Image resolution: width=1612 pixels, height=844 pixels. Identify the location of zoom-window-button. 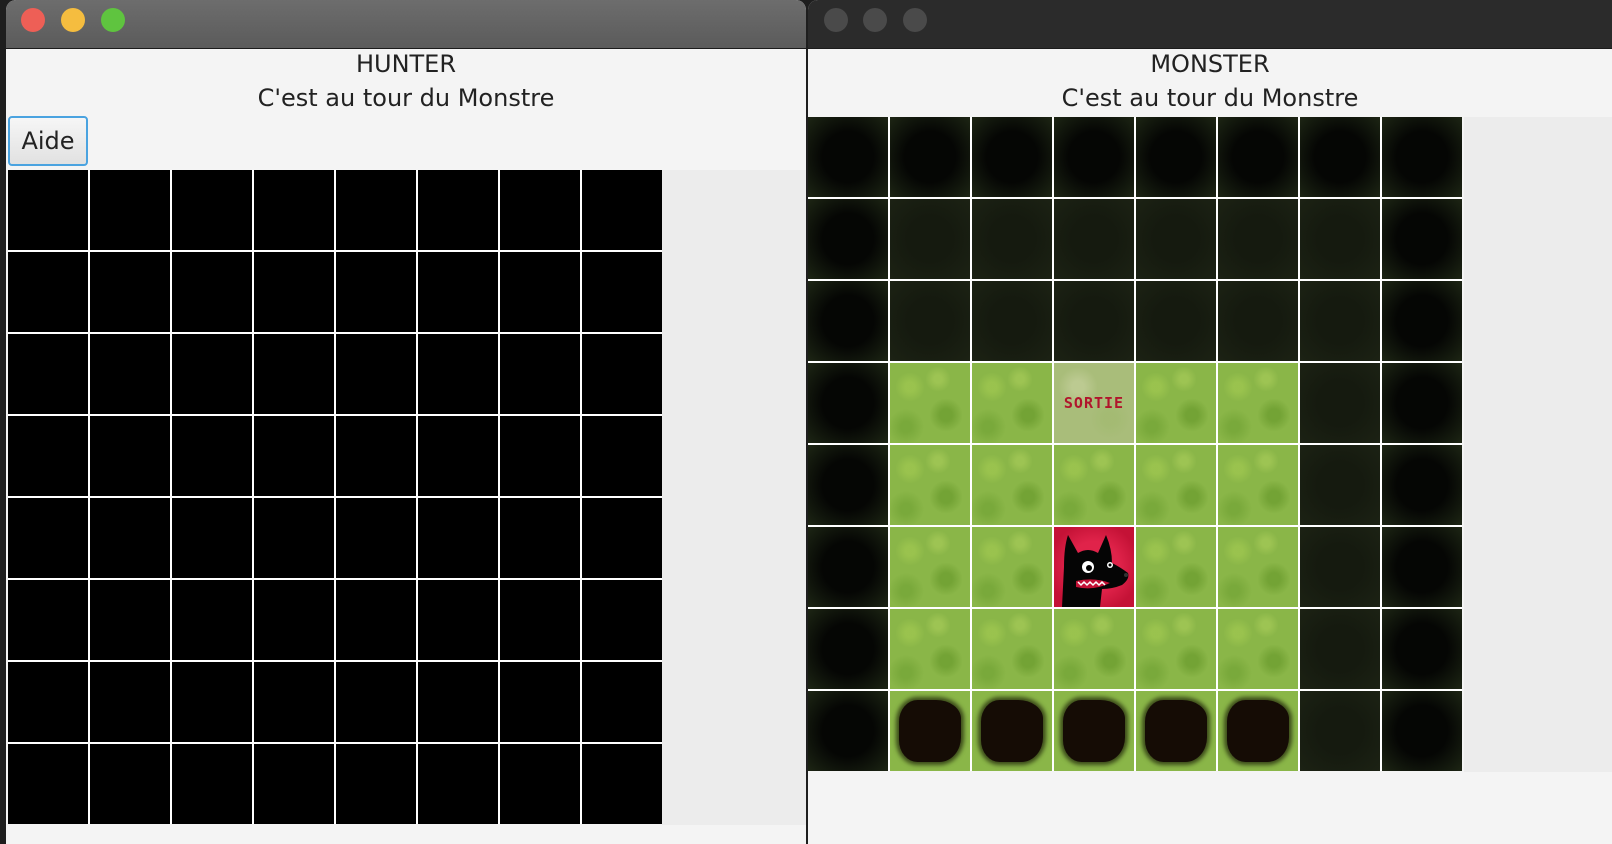
(113, 20).